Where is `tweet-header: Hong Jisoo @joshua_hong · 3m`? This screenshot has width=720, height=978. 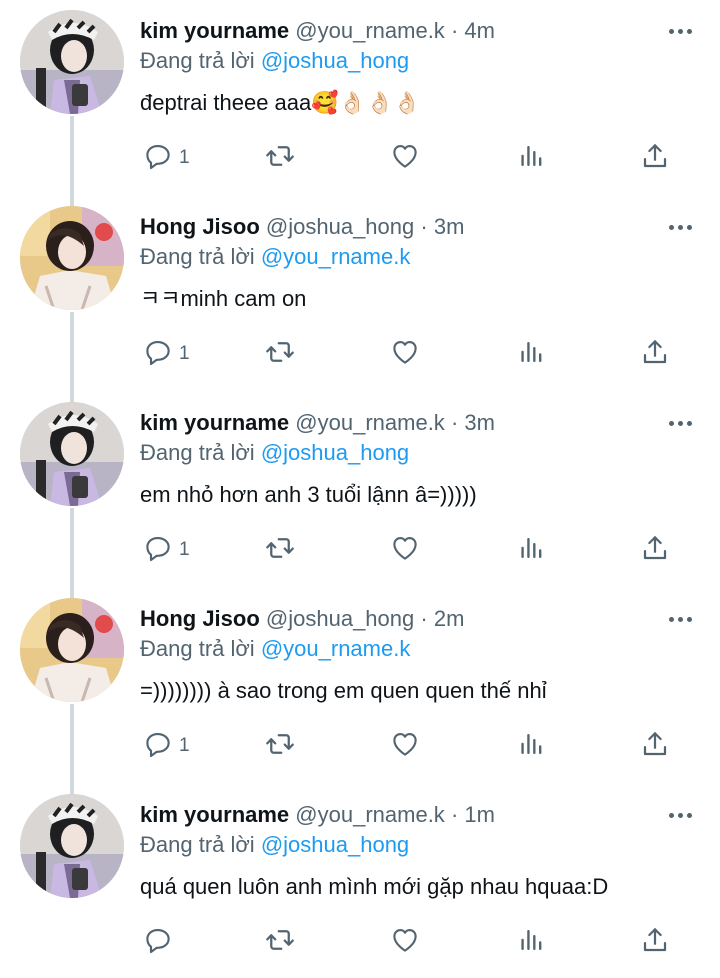
tweet-header: Hong Jisoo @joshua_hong · 3m is located at coordinates (385, 227).